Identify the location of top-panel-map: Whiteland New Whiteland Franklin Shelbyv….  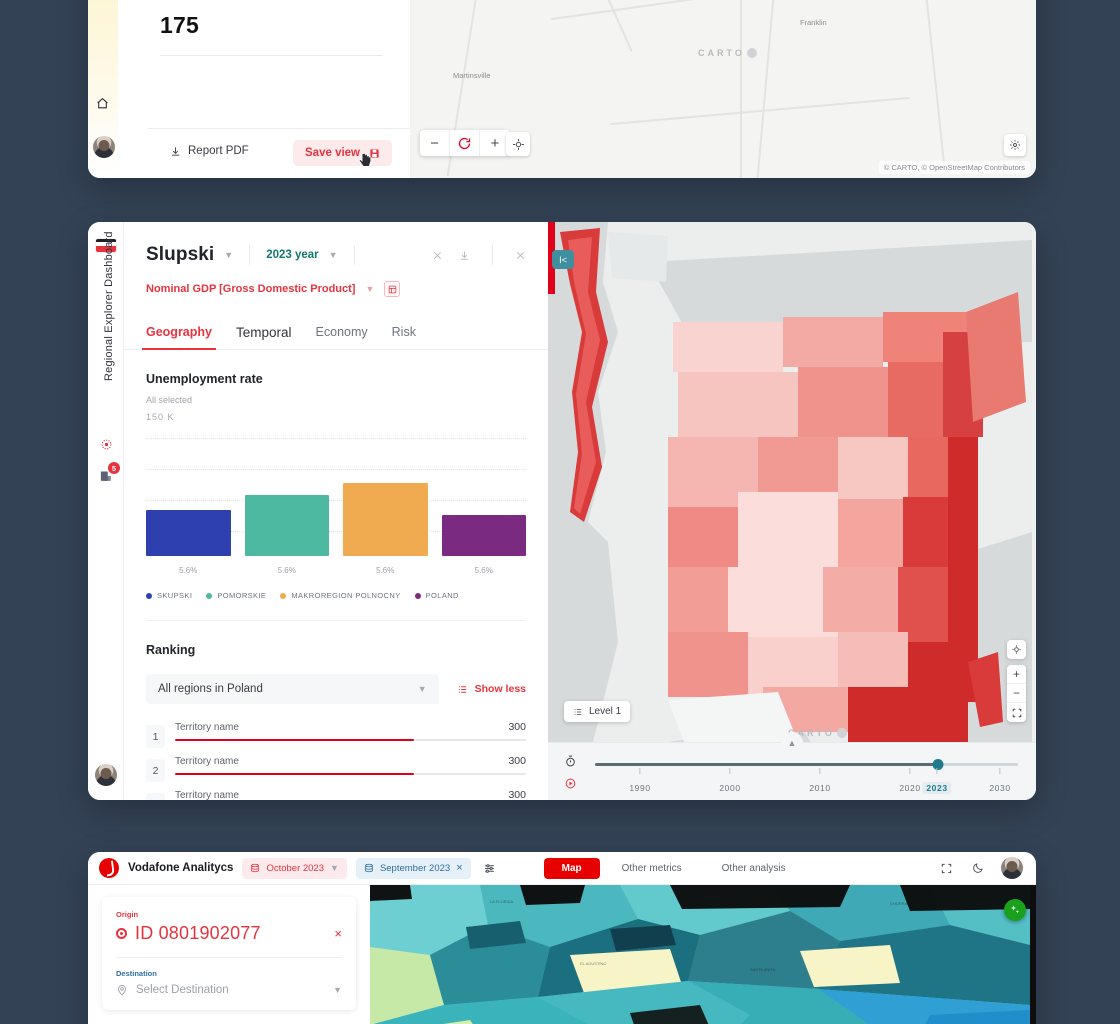
(723, 89).